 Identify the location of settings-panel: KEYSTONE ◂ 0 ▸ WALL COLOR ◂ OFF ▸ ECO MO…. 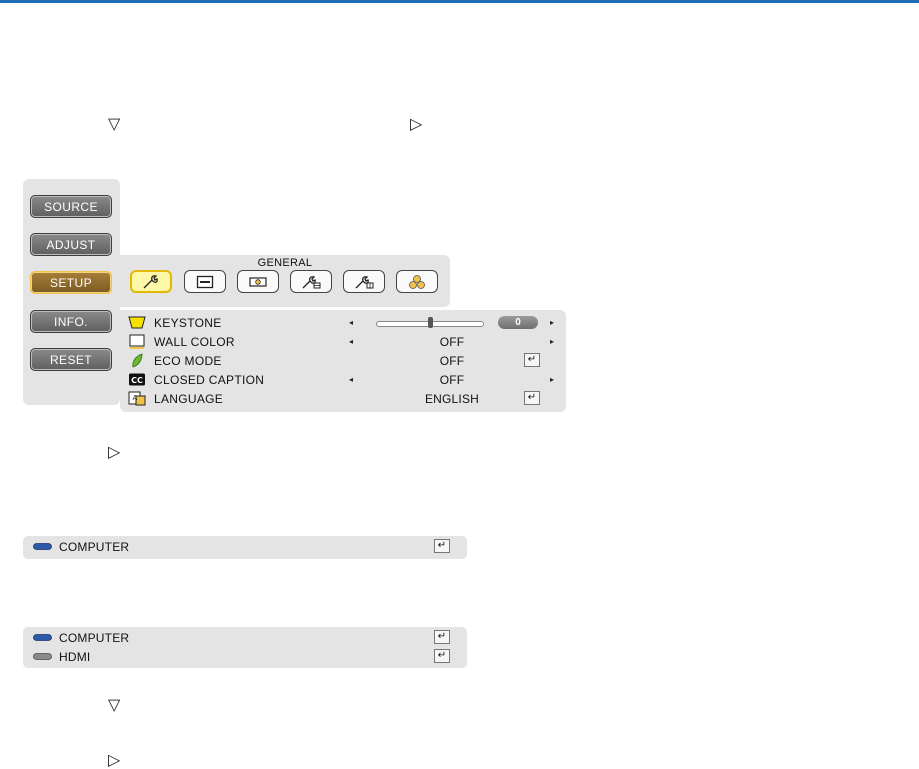
(343, 361).